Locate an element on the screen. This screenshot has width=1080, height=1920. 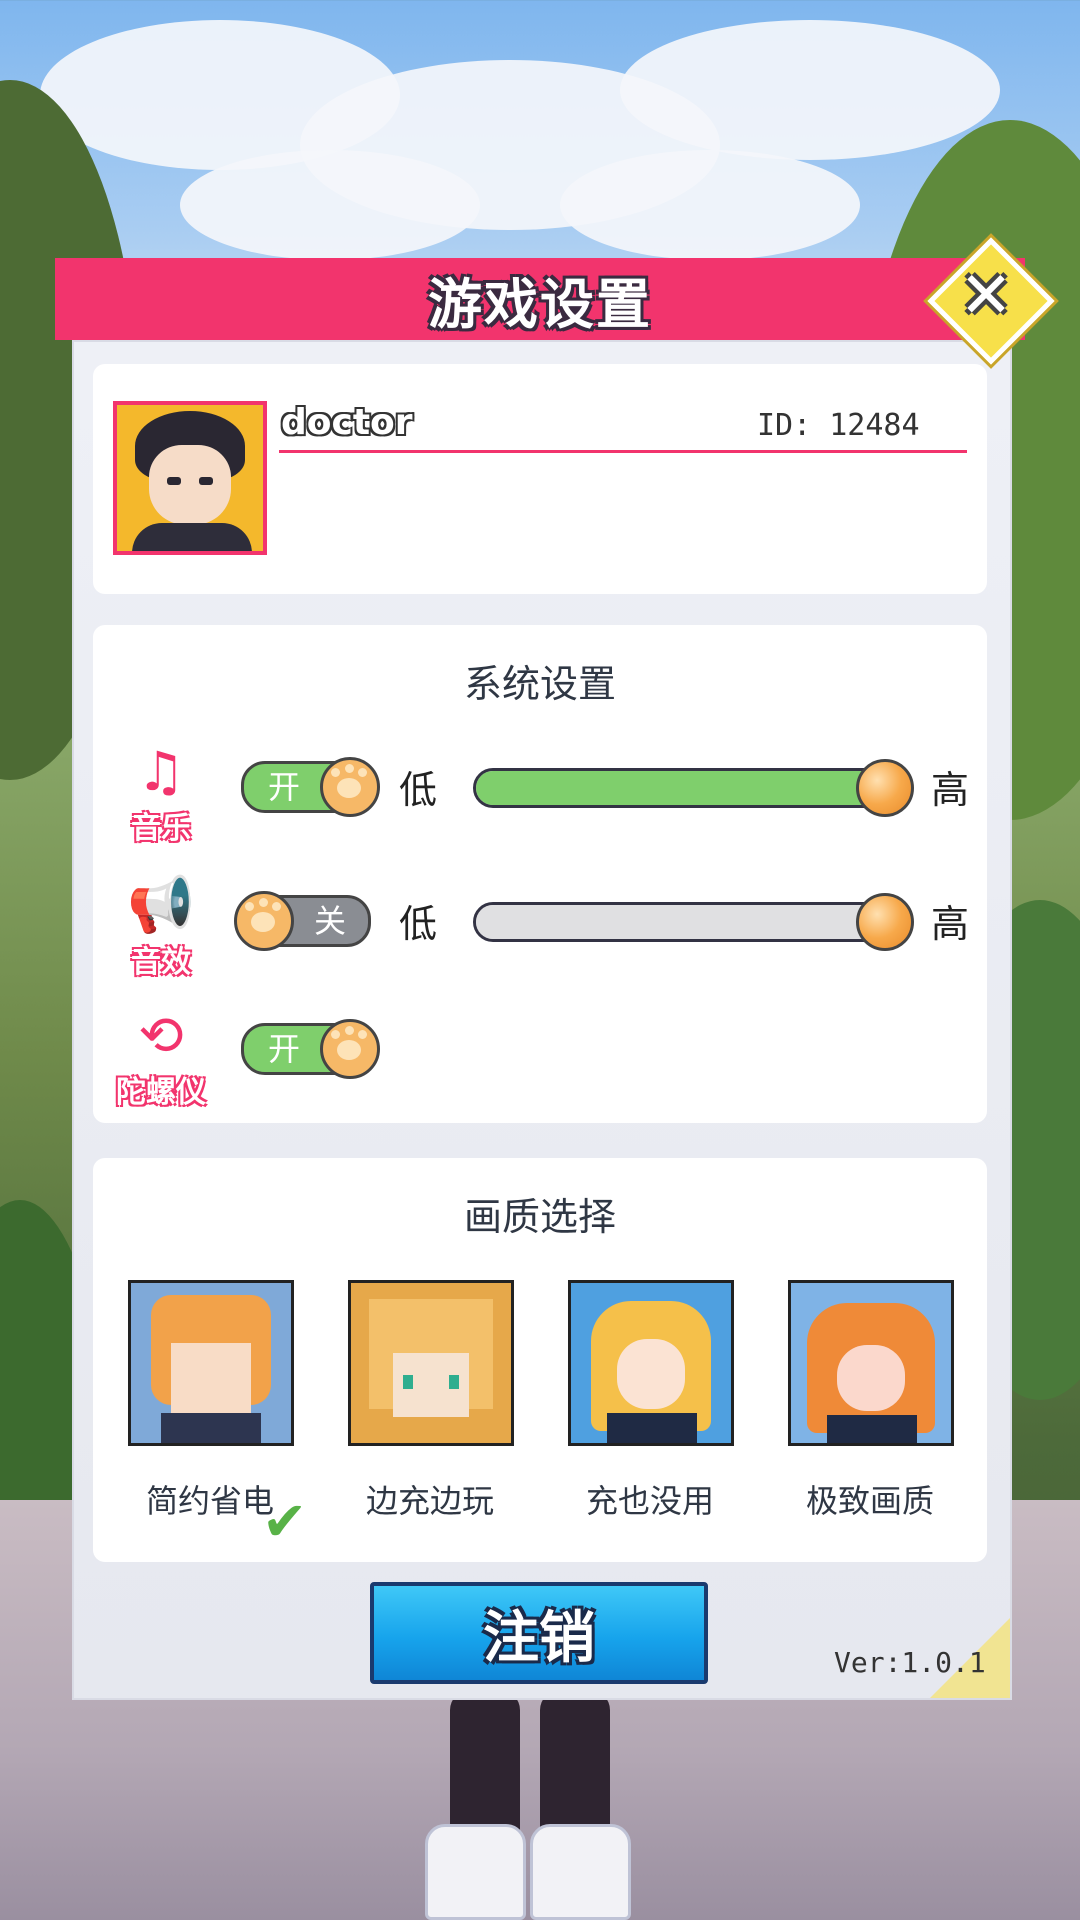
sound-effects-volume-slider is located at coordinates (693, 922).